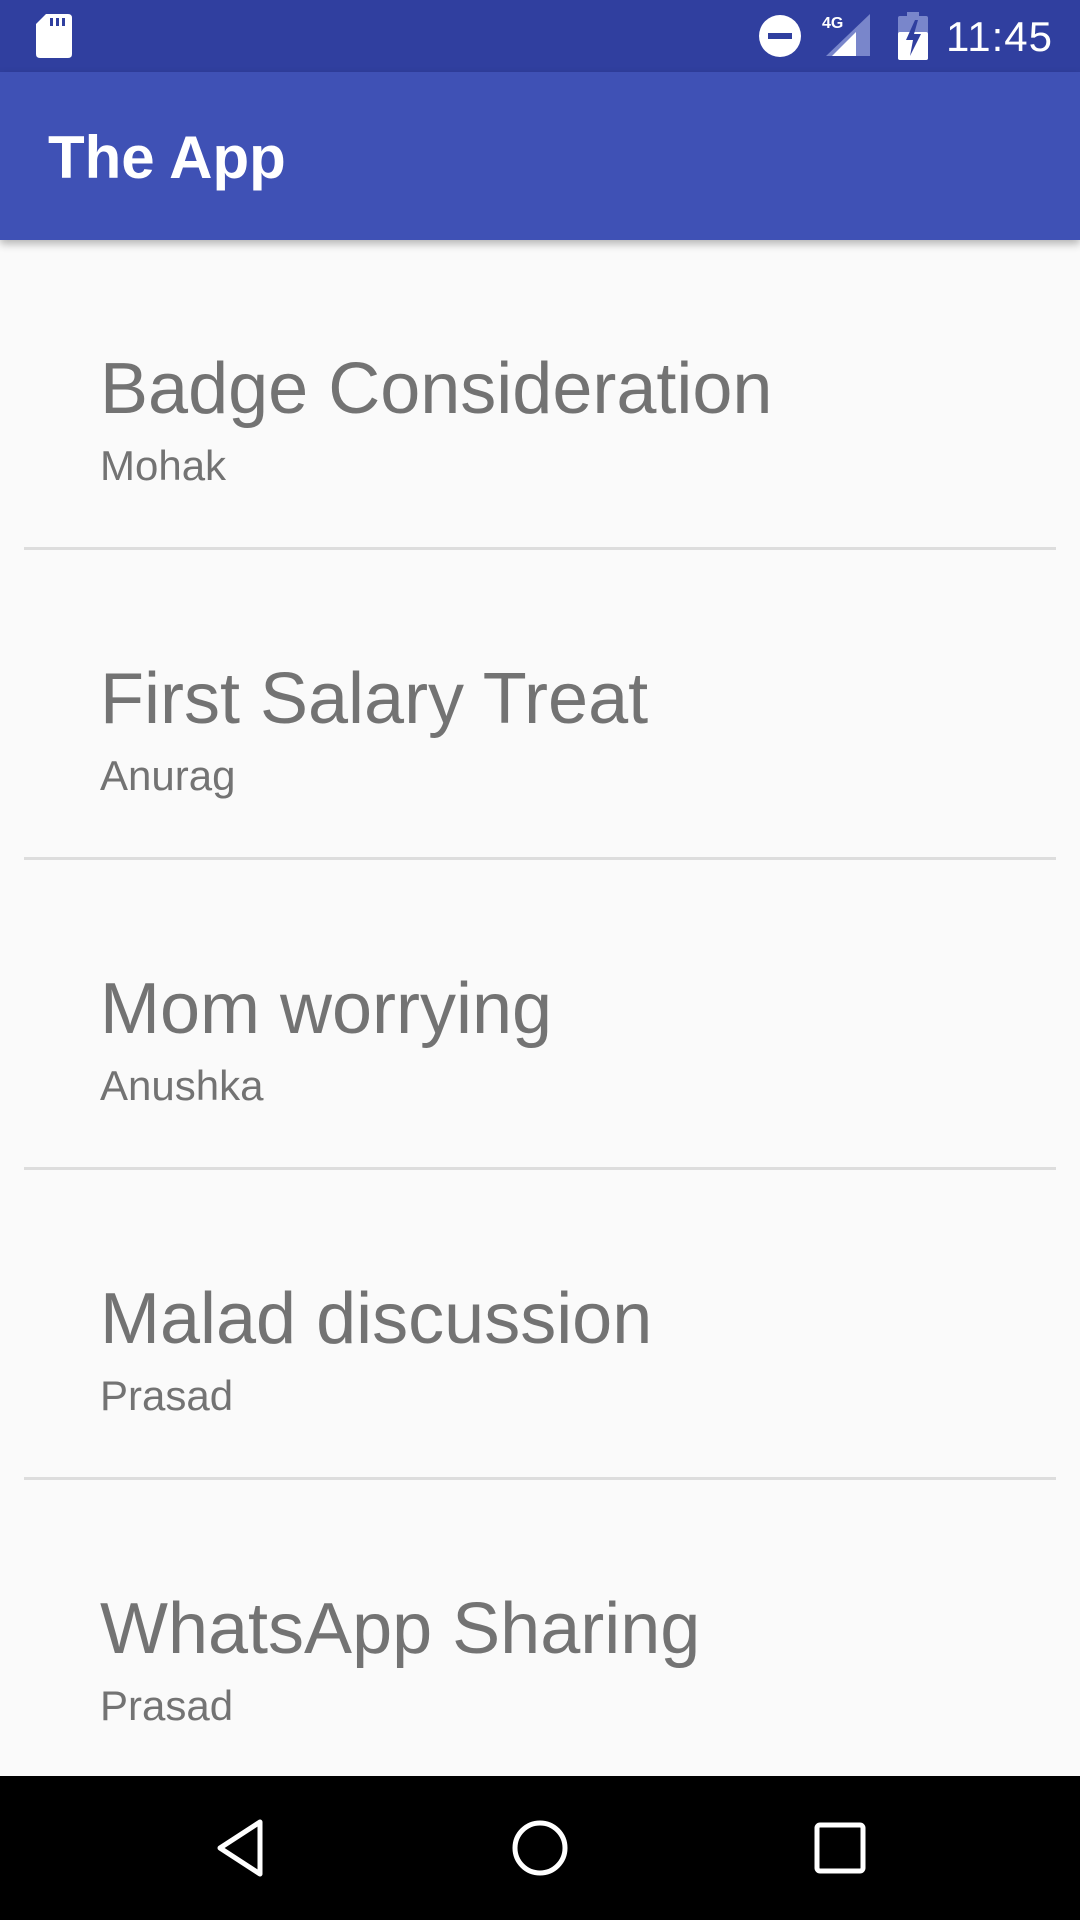  What do you see at coordinates (240, 1848) in the screenshot?
I see `back-icon` at bounding box center [240, 1848].